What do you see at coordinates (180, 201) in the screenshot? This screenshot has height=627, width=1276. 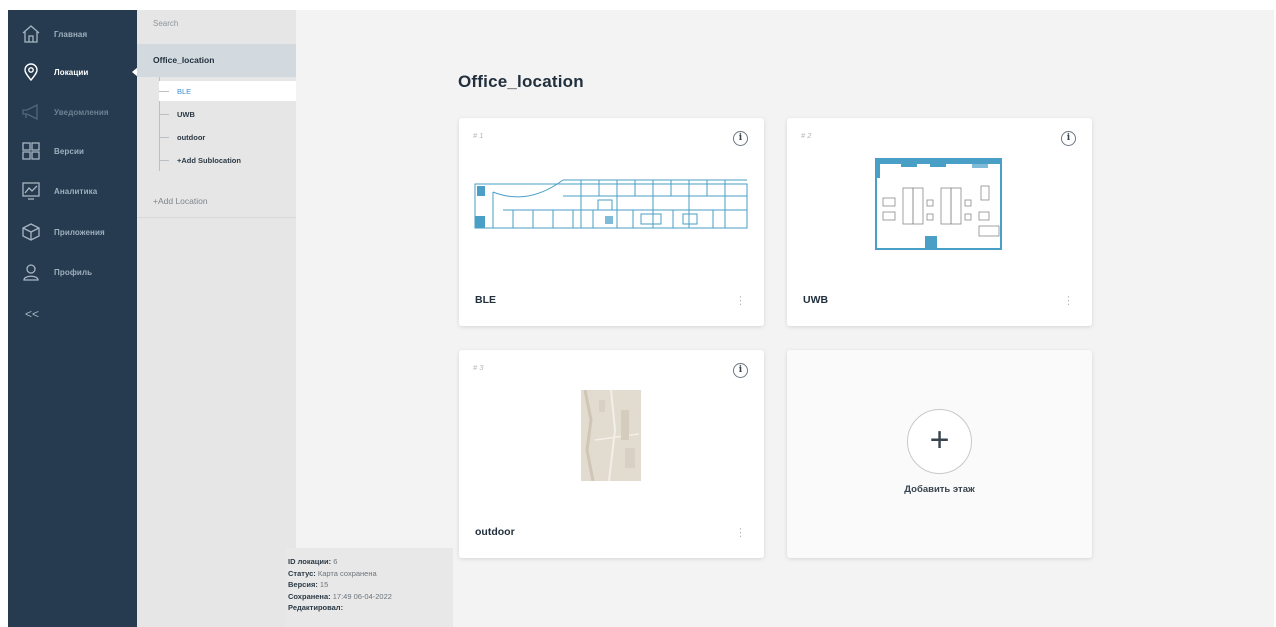 I see `add-location-button: +Add Location` at bounding box center [180, 201].